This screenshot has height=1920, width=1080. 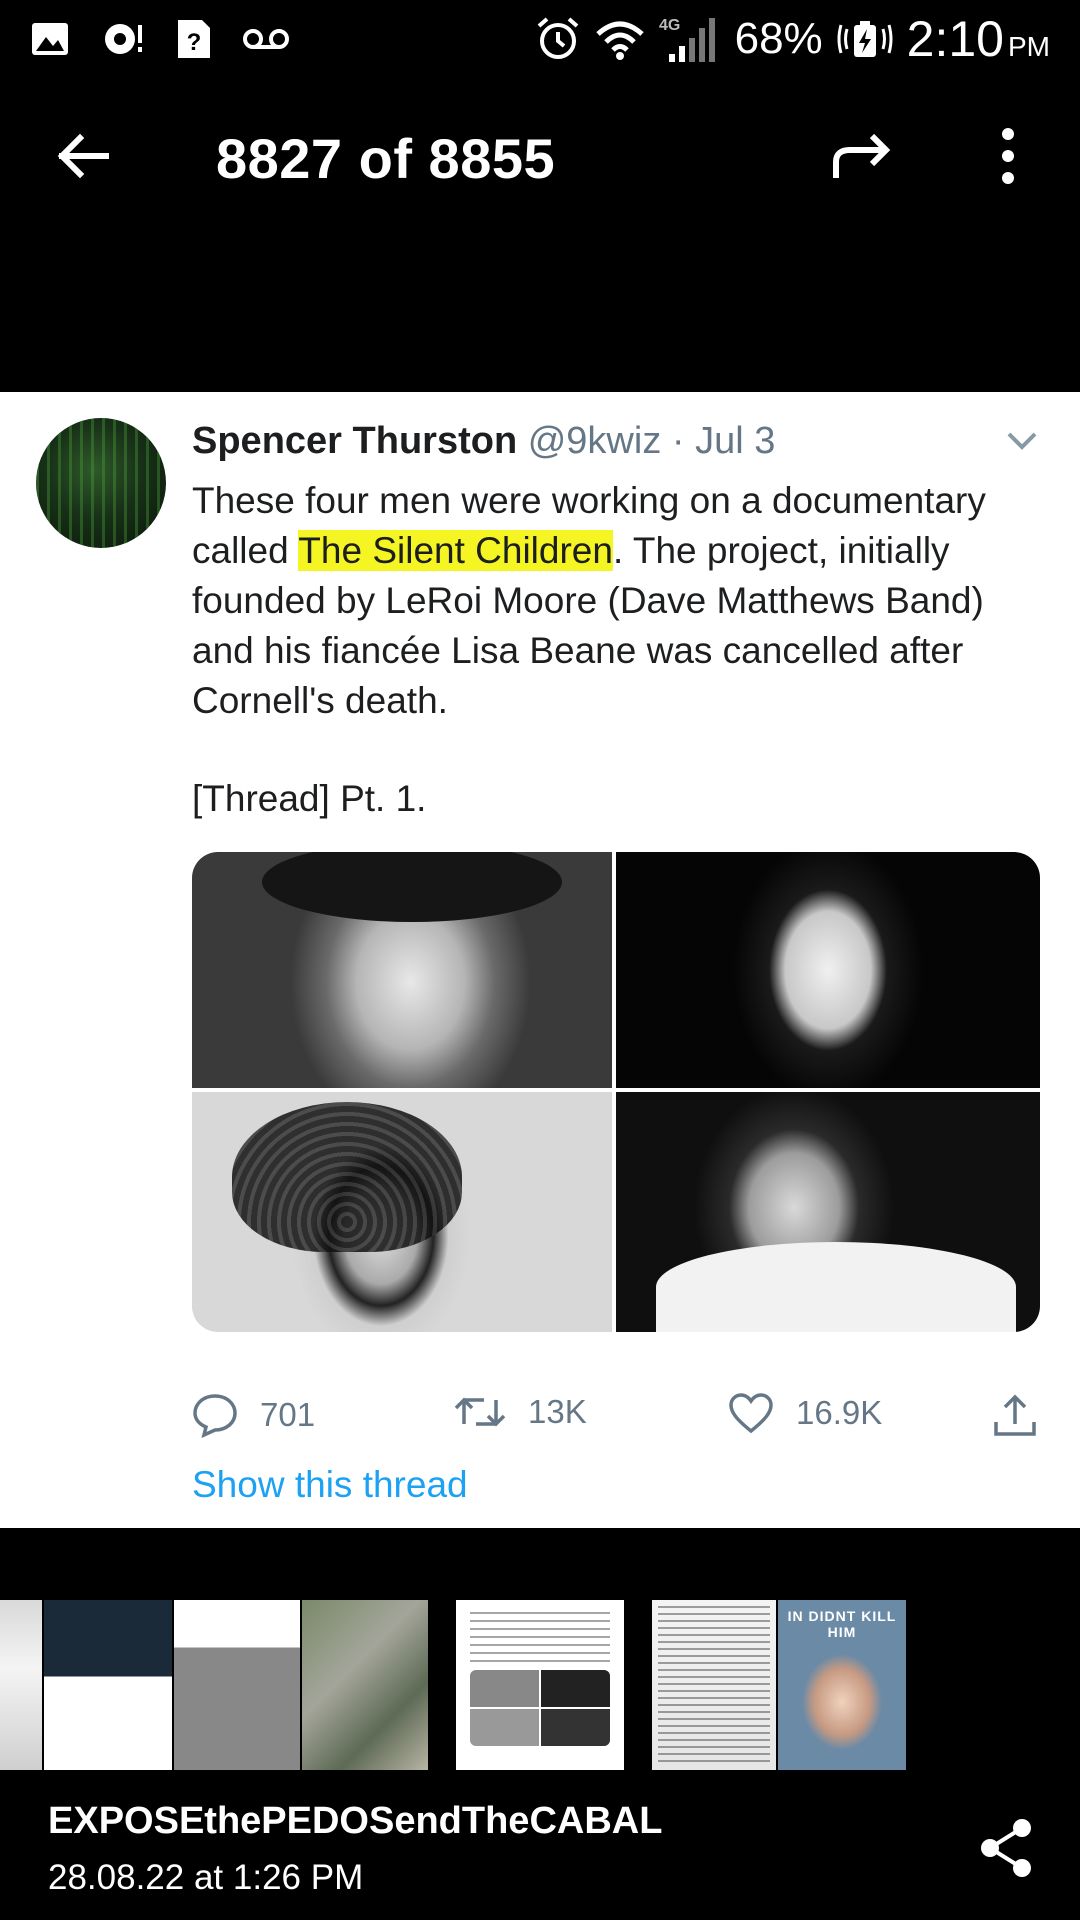 What do you see at coordinates (50, 39) in the screenshot?
I see `image-icon` at bounding box center [50, 39].